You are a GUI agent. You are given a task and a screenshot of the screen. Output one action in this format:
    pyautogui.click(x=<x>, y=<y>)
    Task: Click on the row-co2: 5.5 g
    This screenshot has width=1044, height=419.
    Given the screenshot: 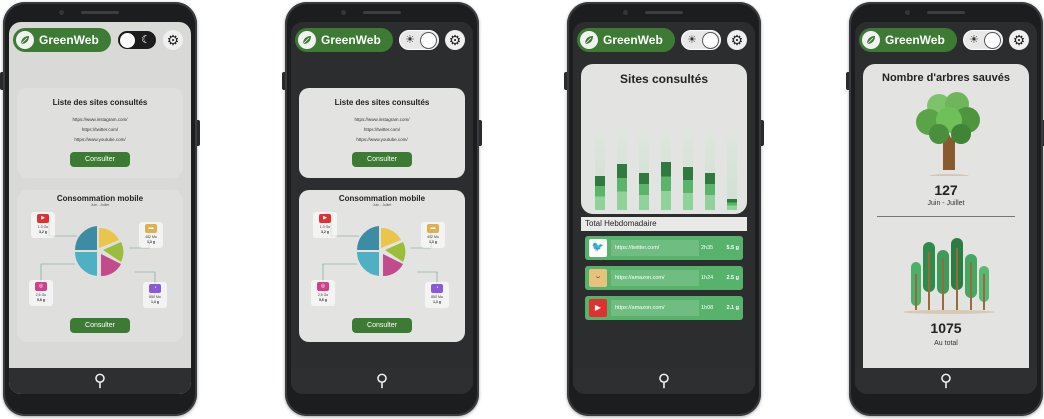 What is the action you would take?
    pyautogui.click(x=732, y=248)
    